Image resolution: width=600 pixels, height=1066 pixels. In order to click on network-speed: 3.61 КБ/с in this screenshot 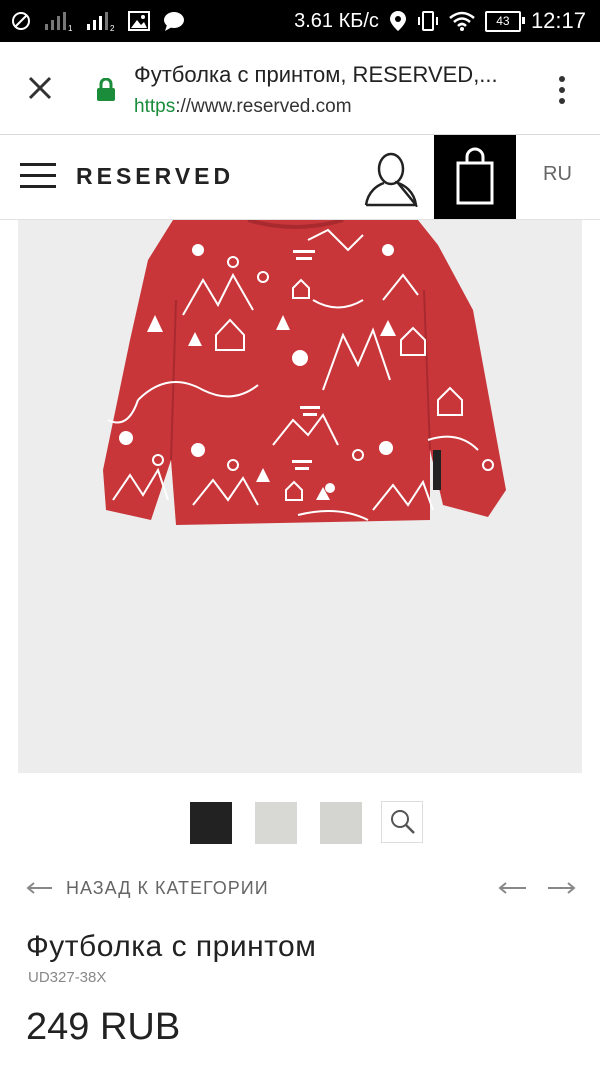, I will do `click(336, 20)`.